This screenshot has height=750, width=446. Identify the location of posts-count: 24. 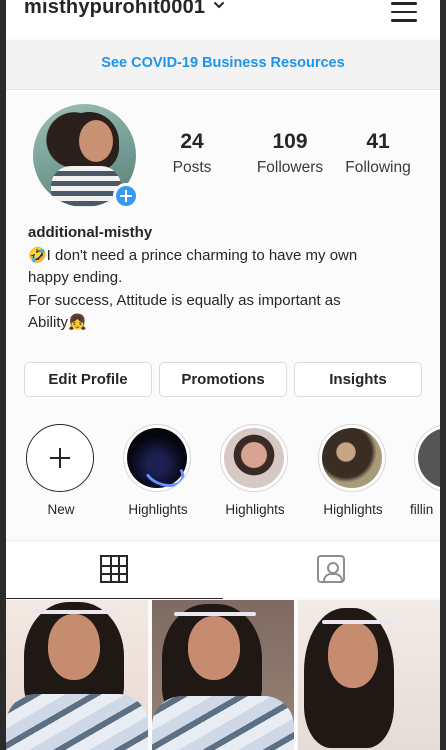
(192, 141).